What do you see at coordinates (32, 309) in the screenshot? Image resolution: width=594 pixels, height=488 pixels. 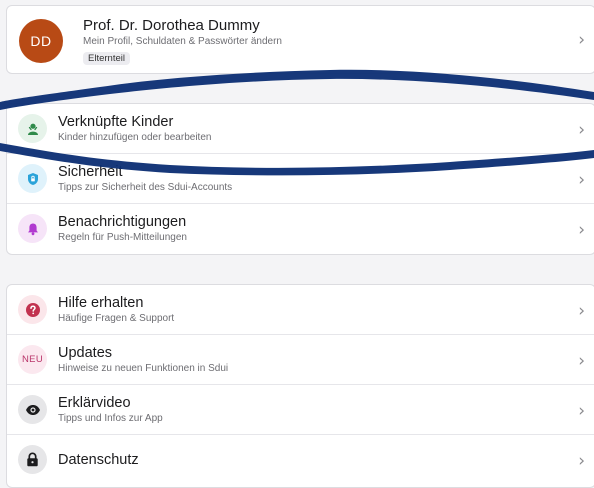 I see `question-icon` at bounding box center [32, 309].